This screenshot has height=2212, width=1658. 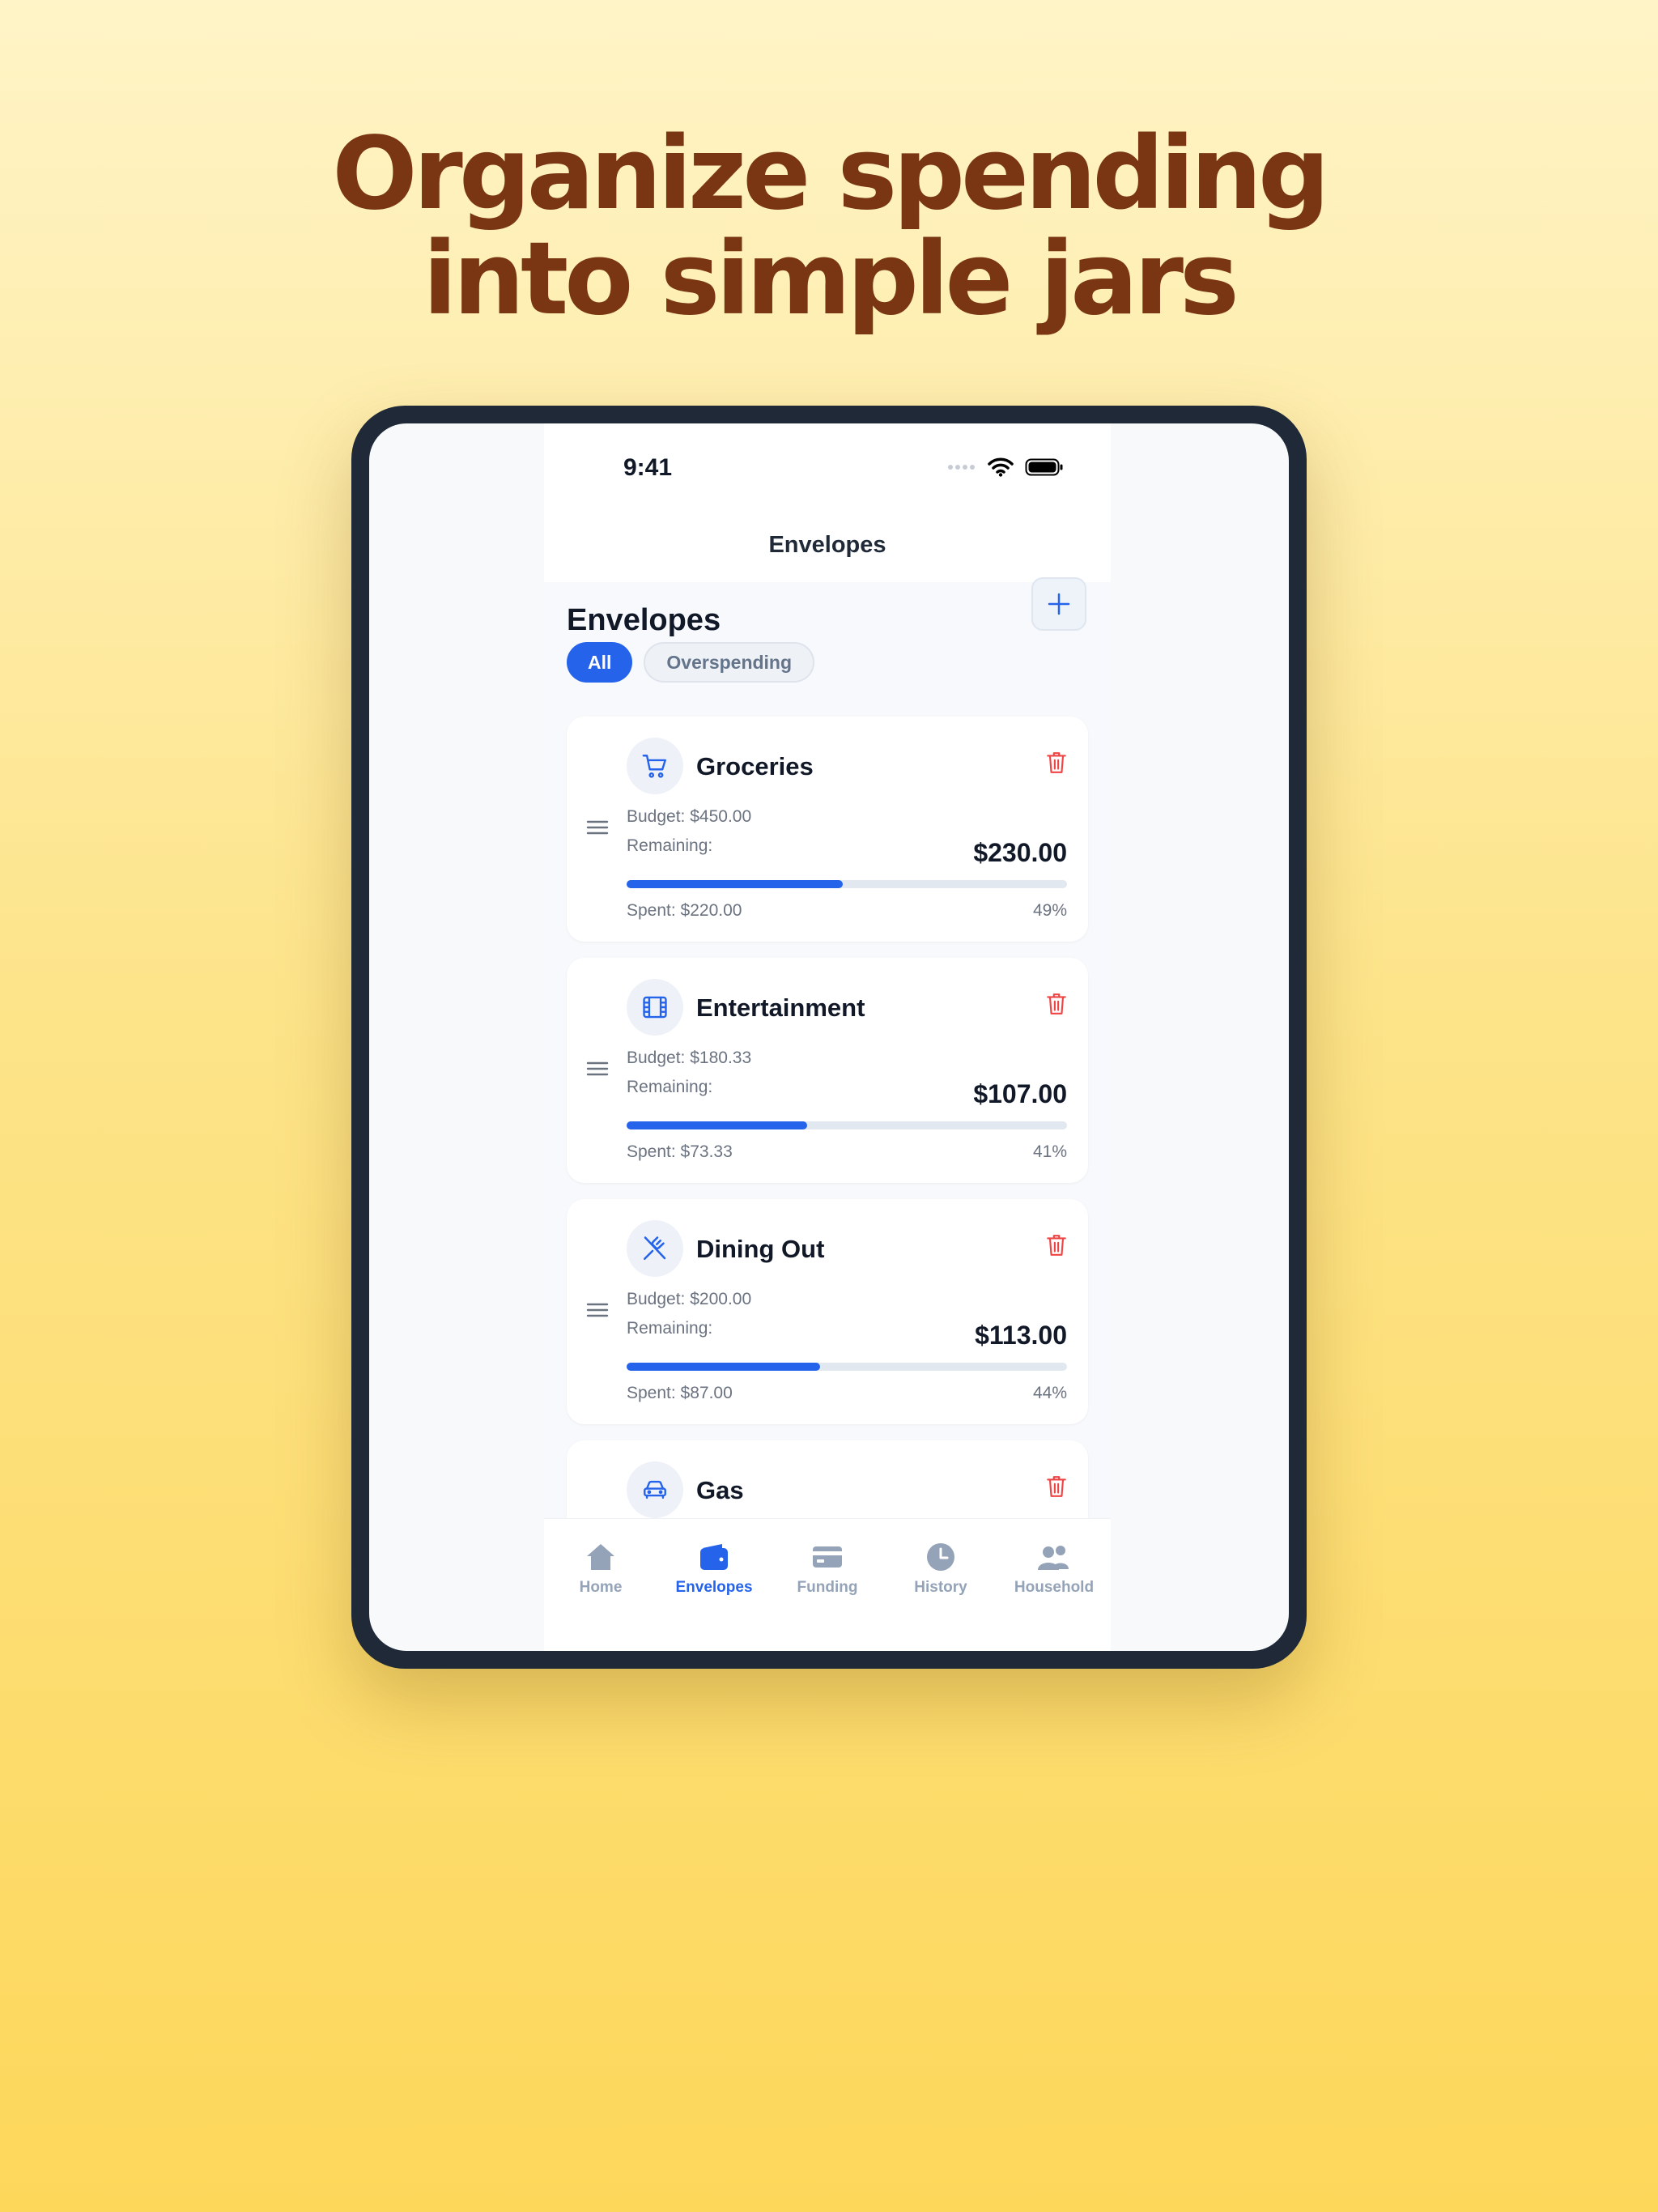 What do you see at coordinates (1054, 1588) in the screenshot?
I see `tab-label: Household` at bounding box center [1054, 1588].